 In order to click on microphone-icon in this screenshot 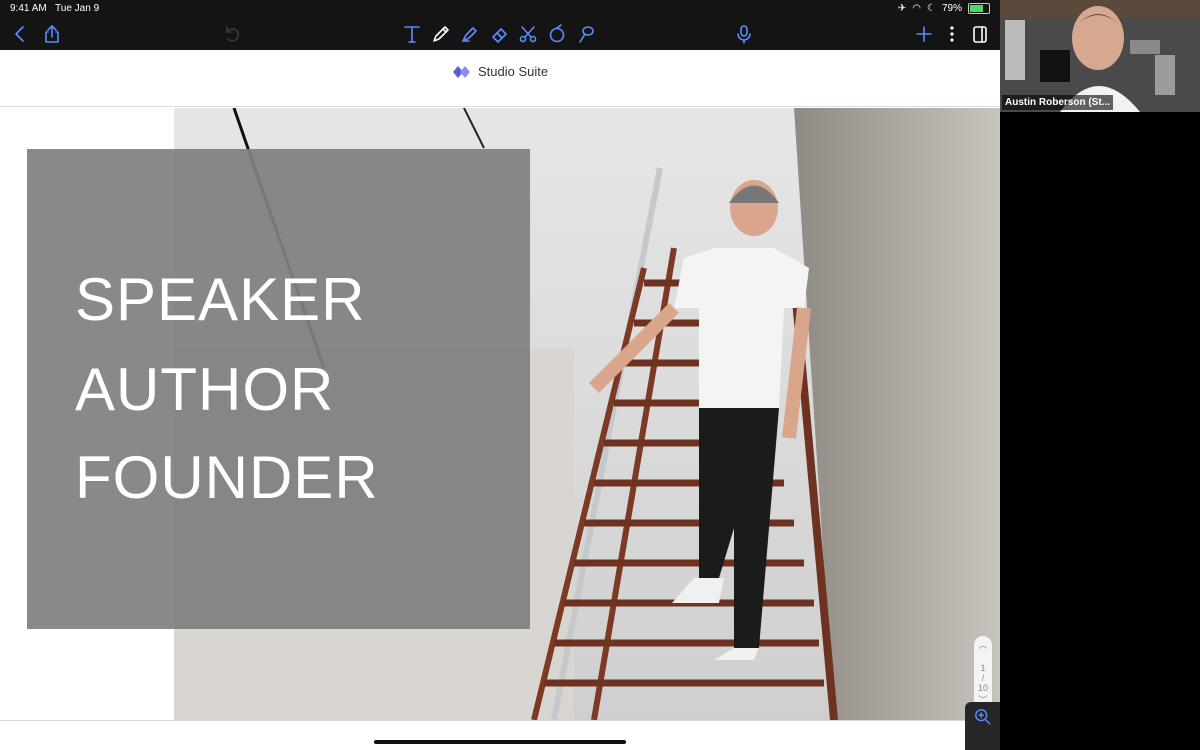, I will do `click(744, 34)`.